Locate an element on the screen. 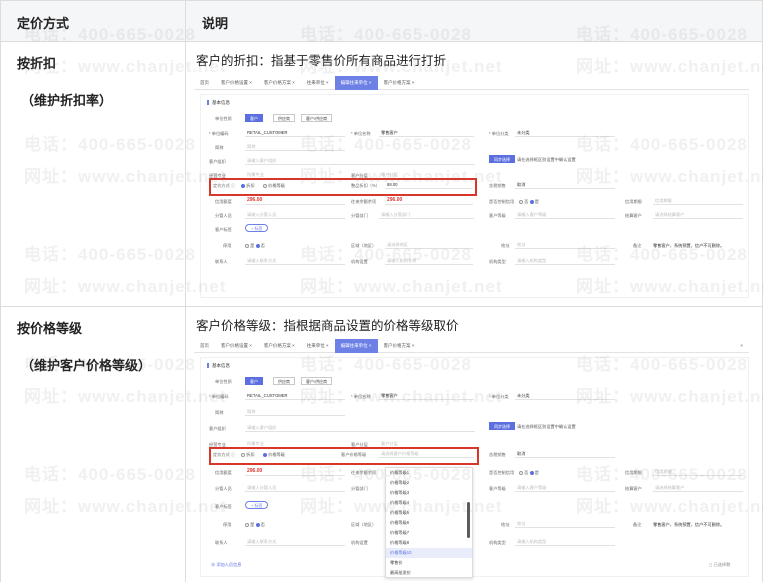  dropdown-option: 价格等级2 is located at coordinates (429, 483).